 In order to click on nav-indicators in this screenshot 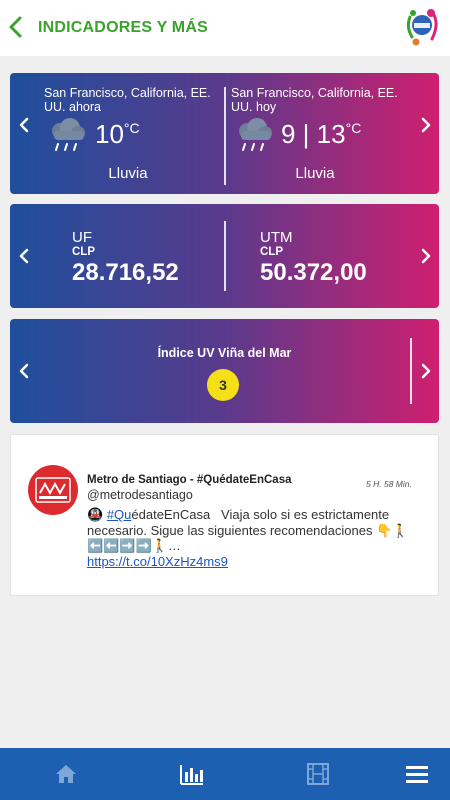, I will do `click(192, 774)`.